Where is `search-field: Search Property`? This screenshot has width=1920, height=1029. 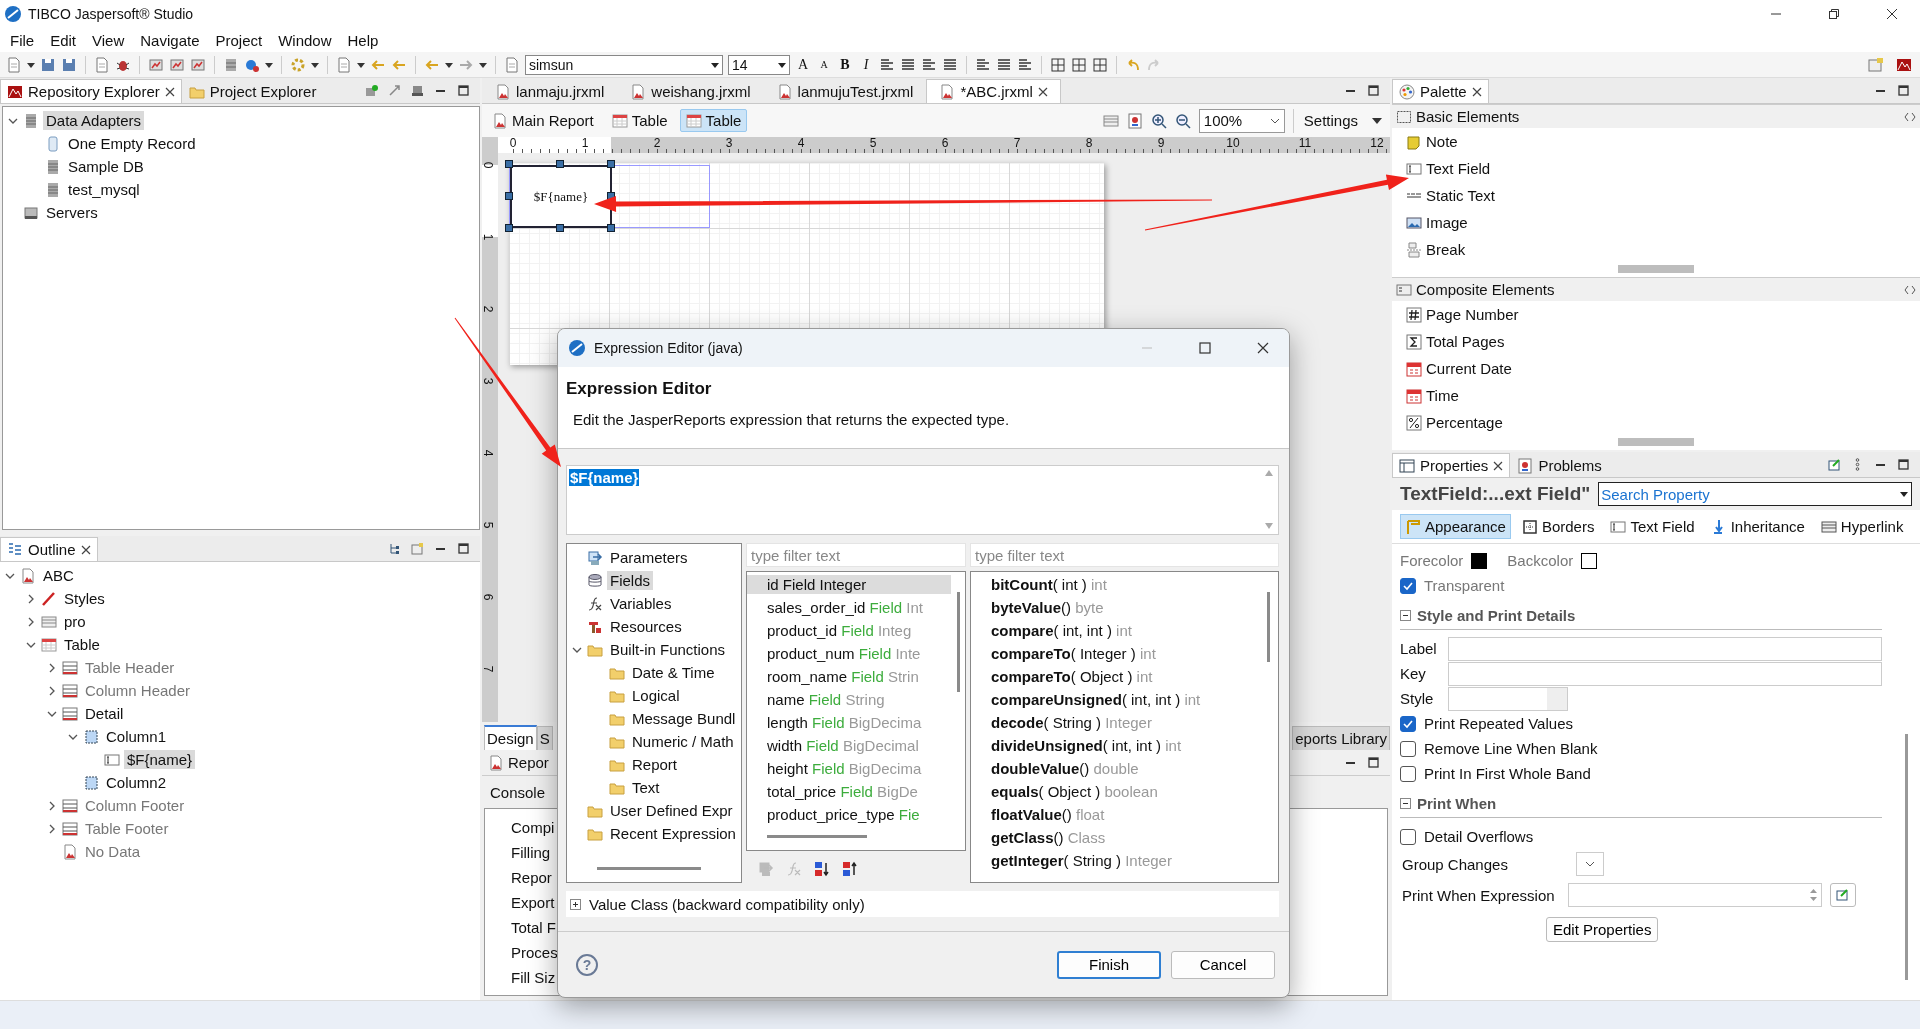 search-field: Search Property is located at coordinates (1755, 494).